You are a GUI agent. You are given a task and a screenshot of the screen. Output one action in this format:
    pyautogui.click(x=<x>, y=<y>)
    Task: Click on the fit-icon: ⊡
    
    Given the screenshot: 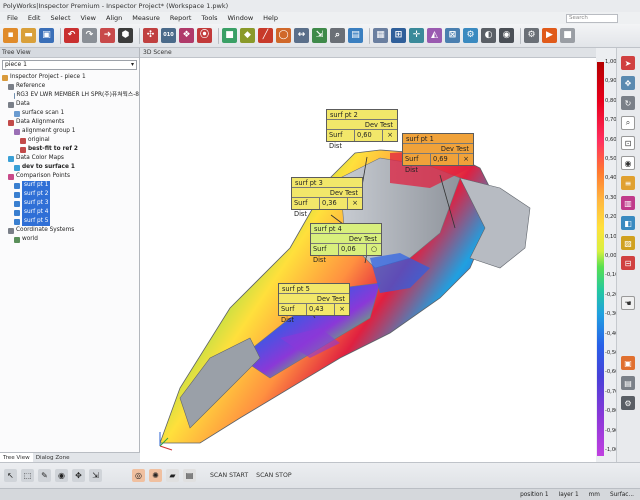 What is the action you would take?
    pyautogui.click(x=628, y=143)
    